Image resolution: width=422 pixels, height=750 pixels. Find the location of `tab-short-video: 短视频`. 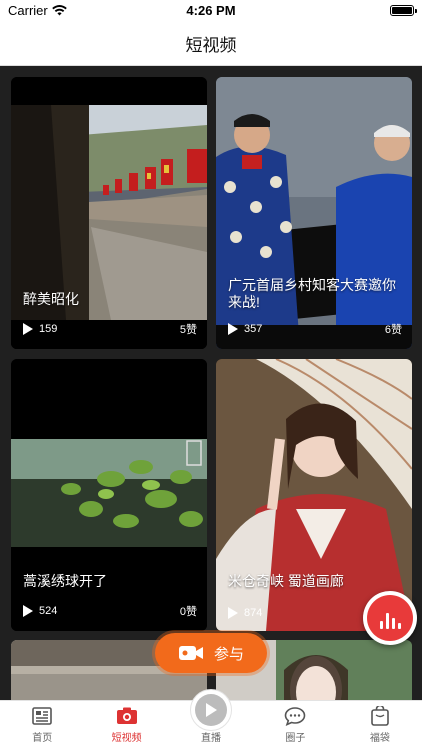

tab-short-video: 短视频 is located at coordinates (126, 725).